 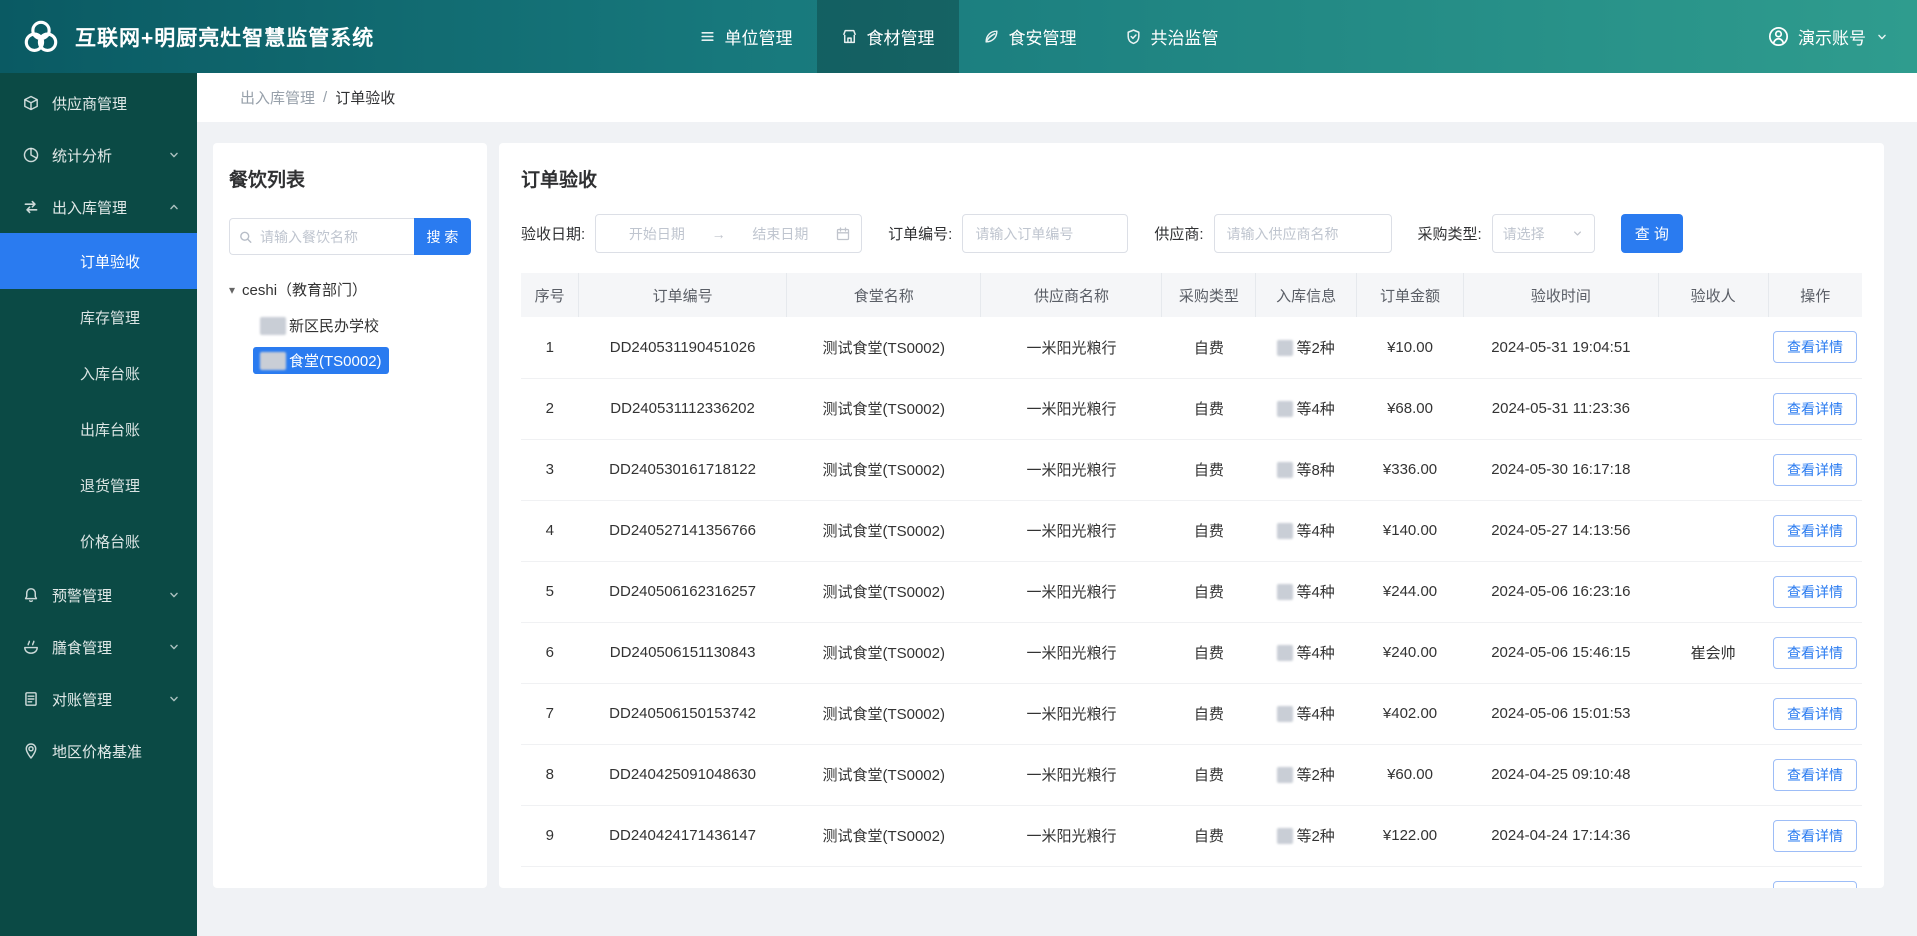 I want to click on cell-order-no: DD240531112336202, so click(x=682, y=409).